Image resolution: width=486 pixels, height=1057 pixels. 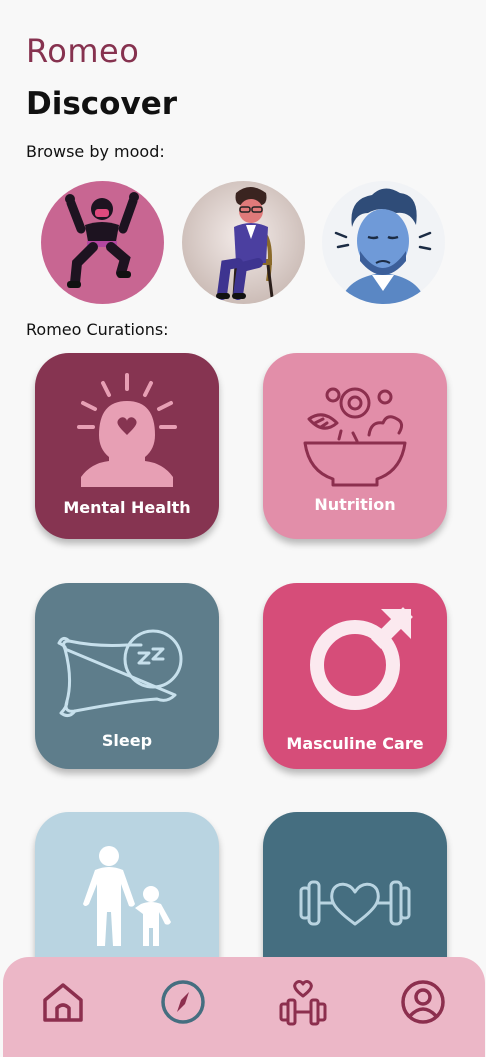 What do you see at coordinates (102, 104) in the screenshot?
I see `page-title: Discover` at bounding box center [102, 104].